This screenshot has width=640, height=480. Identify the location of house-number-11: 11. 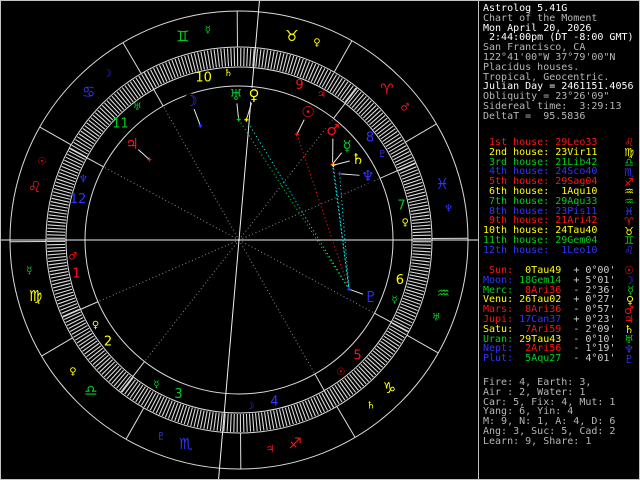
(120, 123).